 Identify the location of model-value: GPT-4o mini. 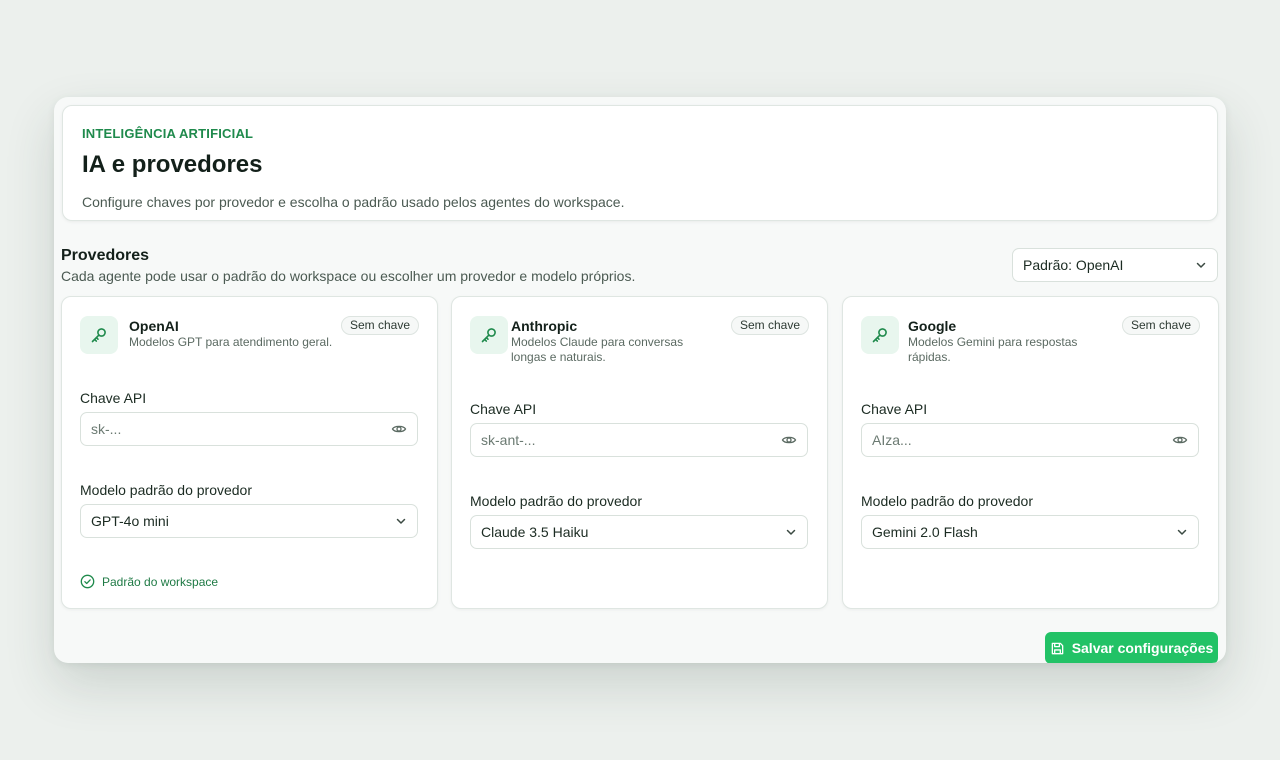
(130, 521).